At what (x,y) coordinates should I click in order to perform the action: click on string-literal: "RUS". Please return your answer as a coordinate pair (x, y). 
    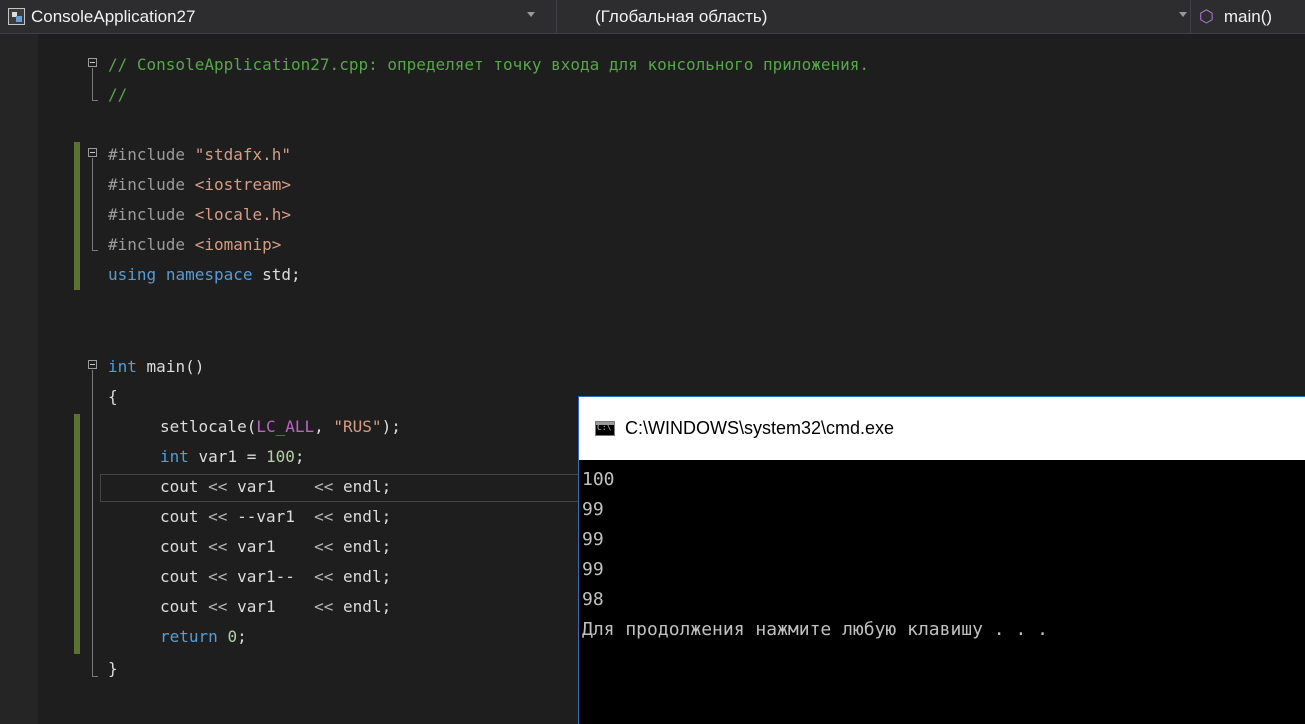
    Looking at the image, I should click on (357, 426).